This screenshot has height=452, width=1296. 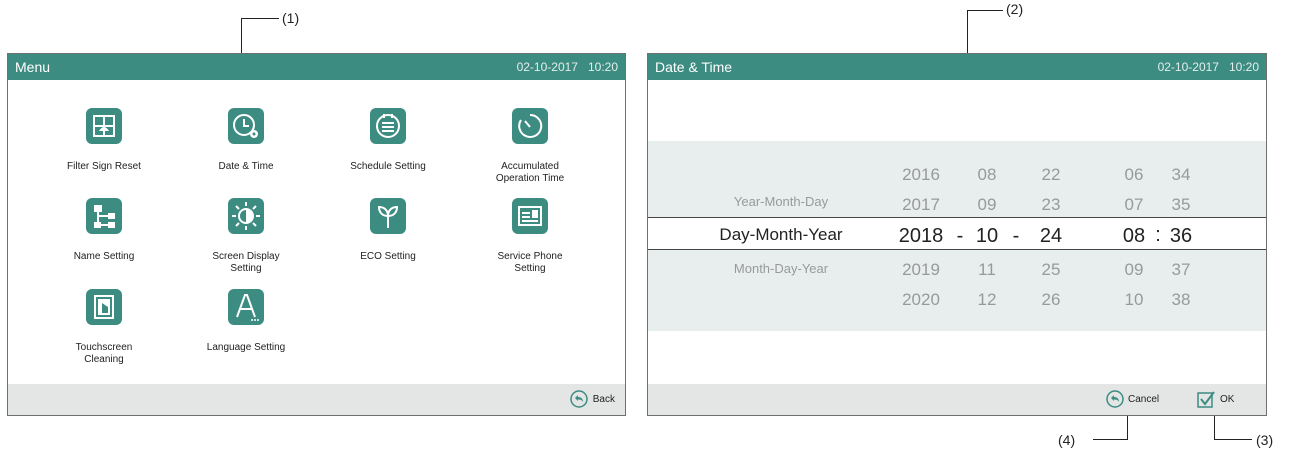 What do you see at coordinates (316, 67) in the screenshot?
I see `menu-titlebar: Menu 02-10-2017 10:20` at bounding box center [316, 67].